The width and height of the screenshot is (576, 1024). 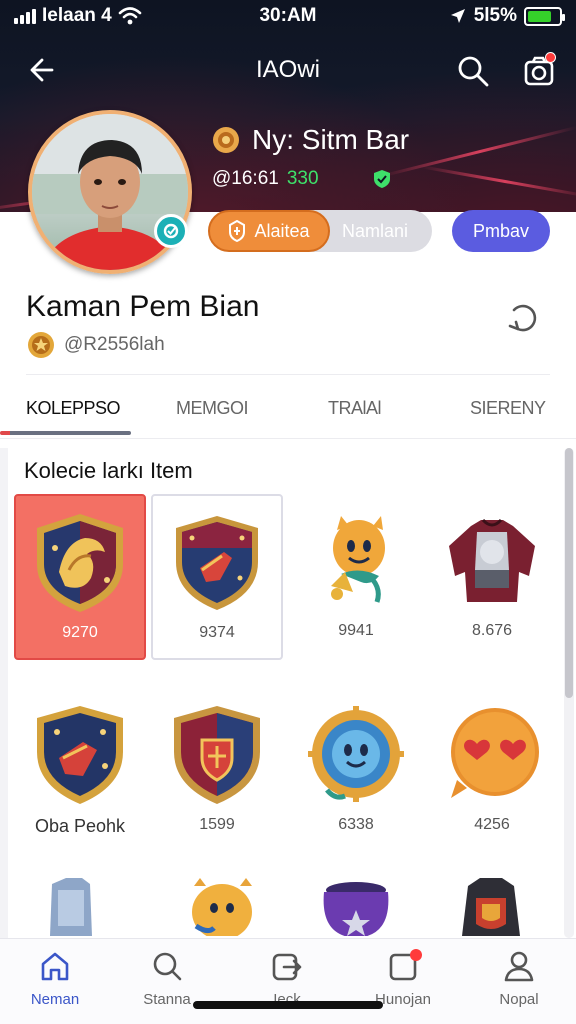 I want to click on refresh-button, so click(x=522, y=318).